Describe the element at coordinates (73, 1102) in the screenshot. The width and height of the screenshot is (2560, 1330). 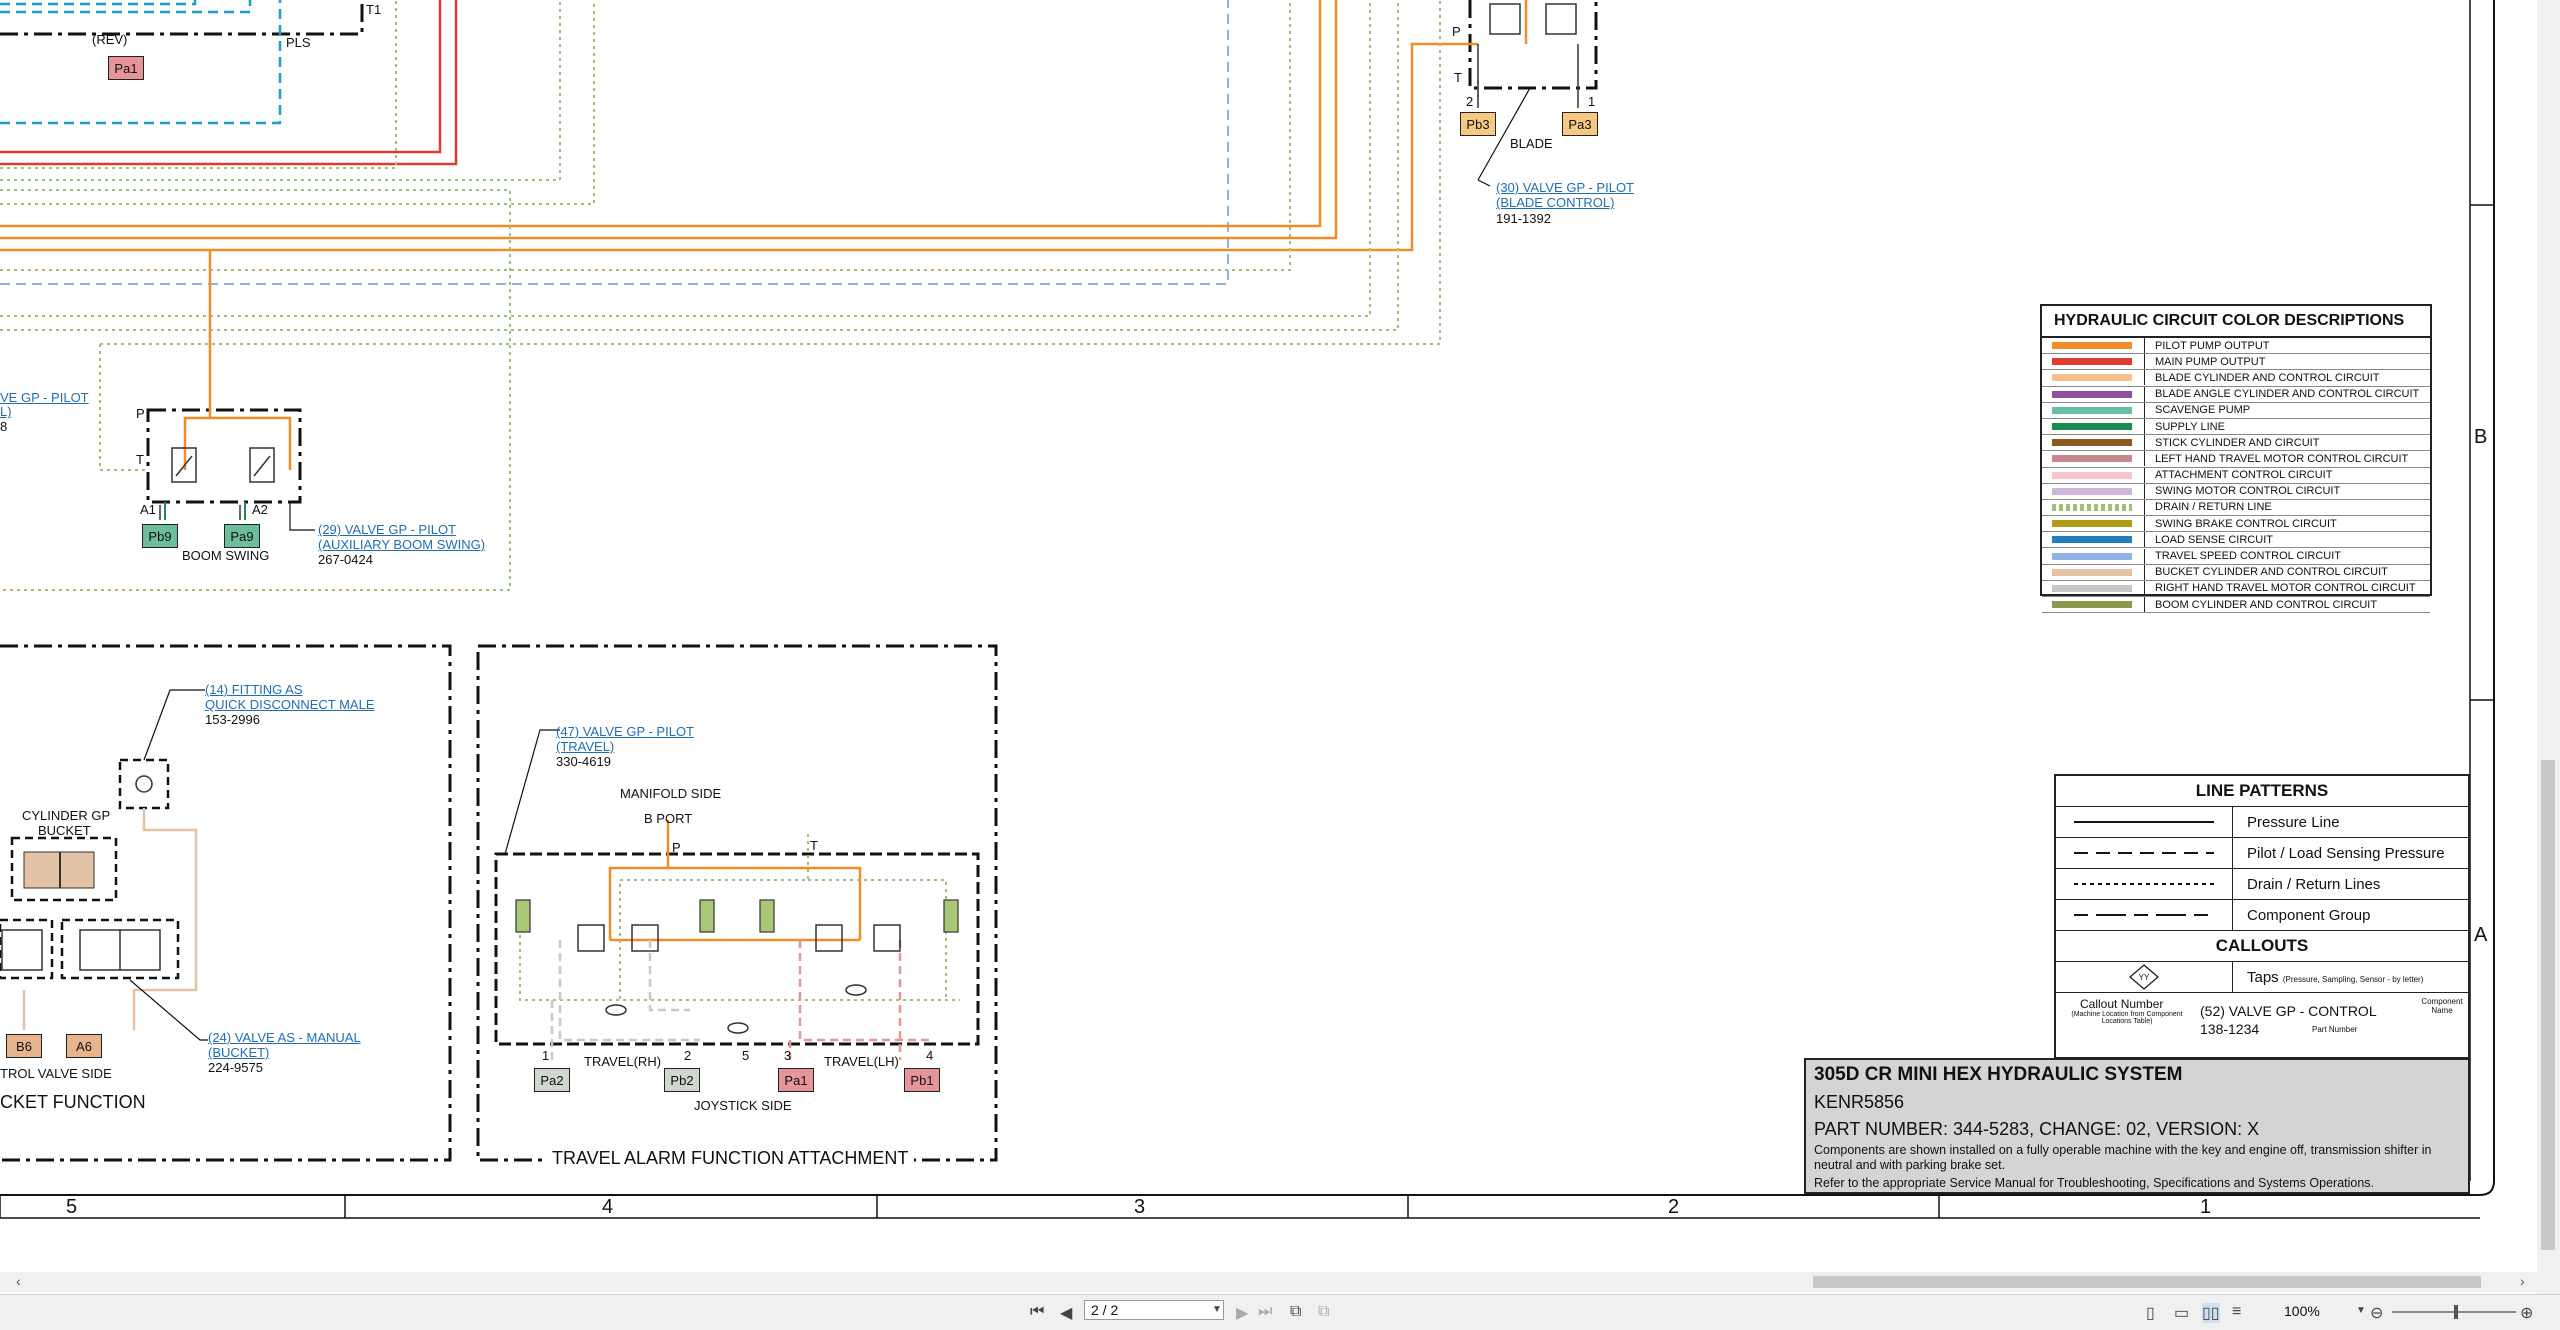
I see `bucket-function-label: CKET FUNCTION` at that location.